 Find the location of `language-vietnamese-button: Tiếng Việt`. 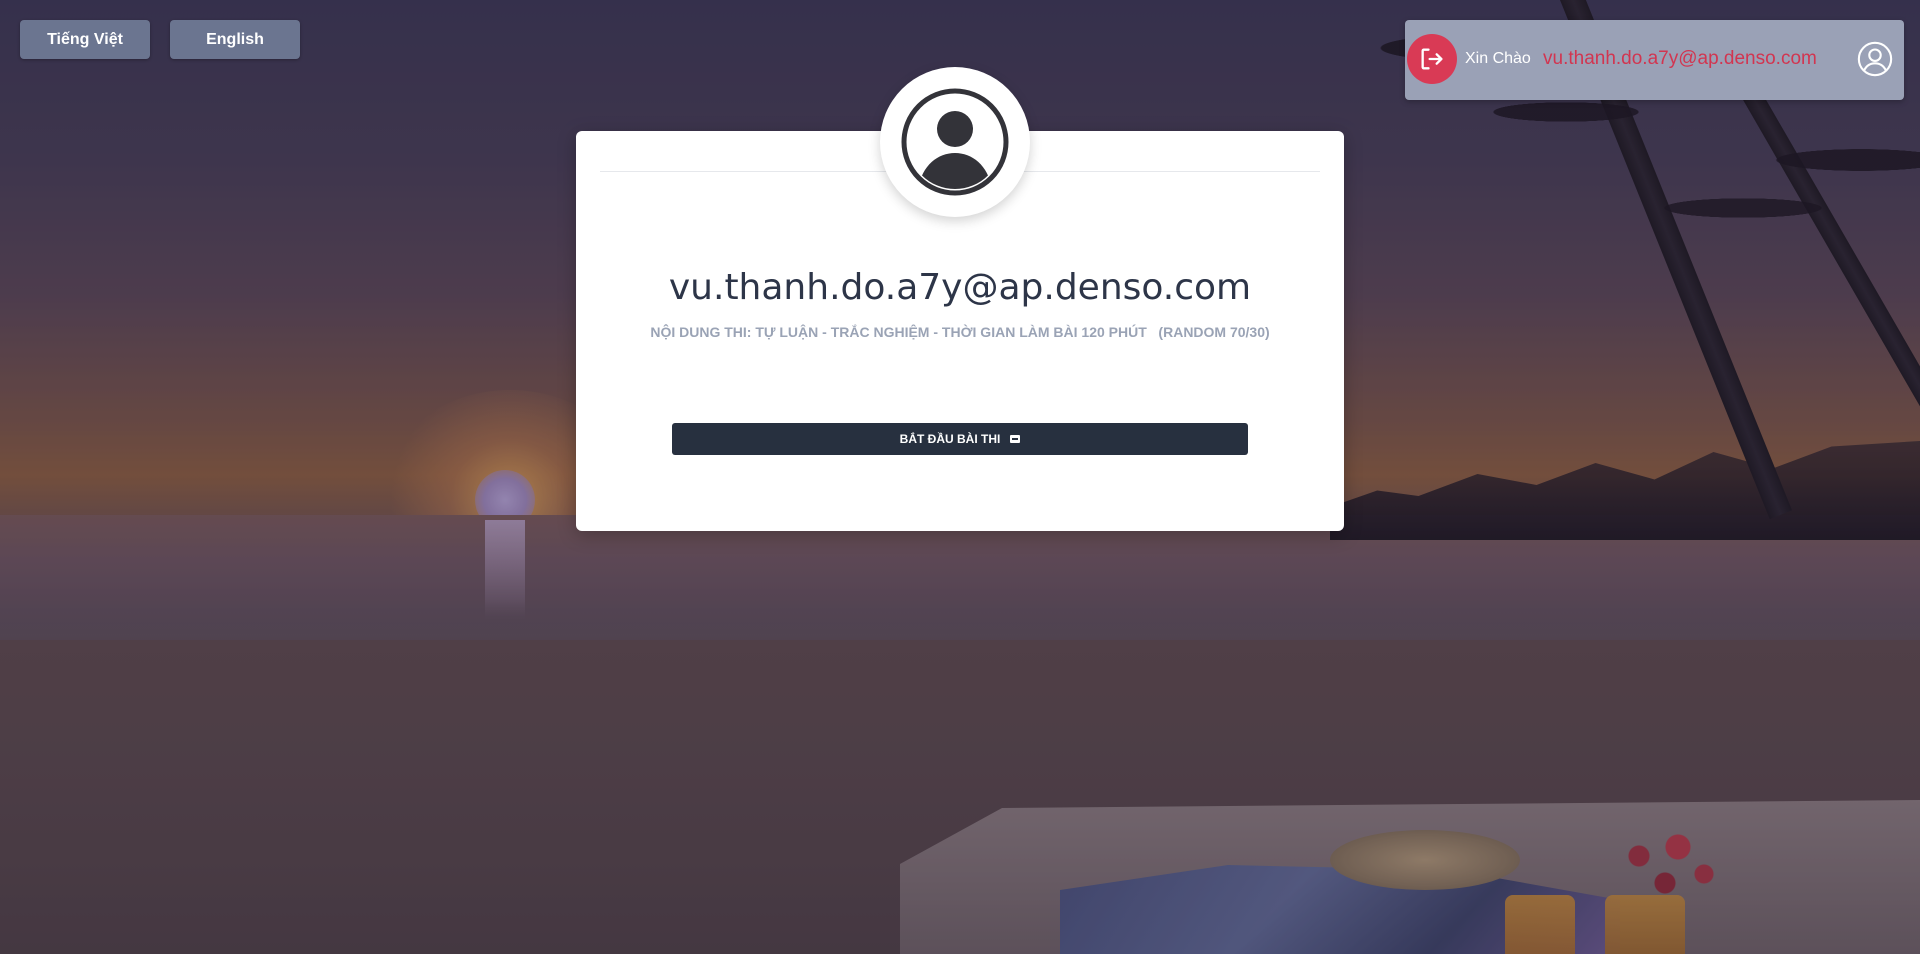

language-vietnamese-button: Tiếng Việt is located at coordinates (85, 39).